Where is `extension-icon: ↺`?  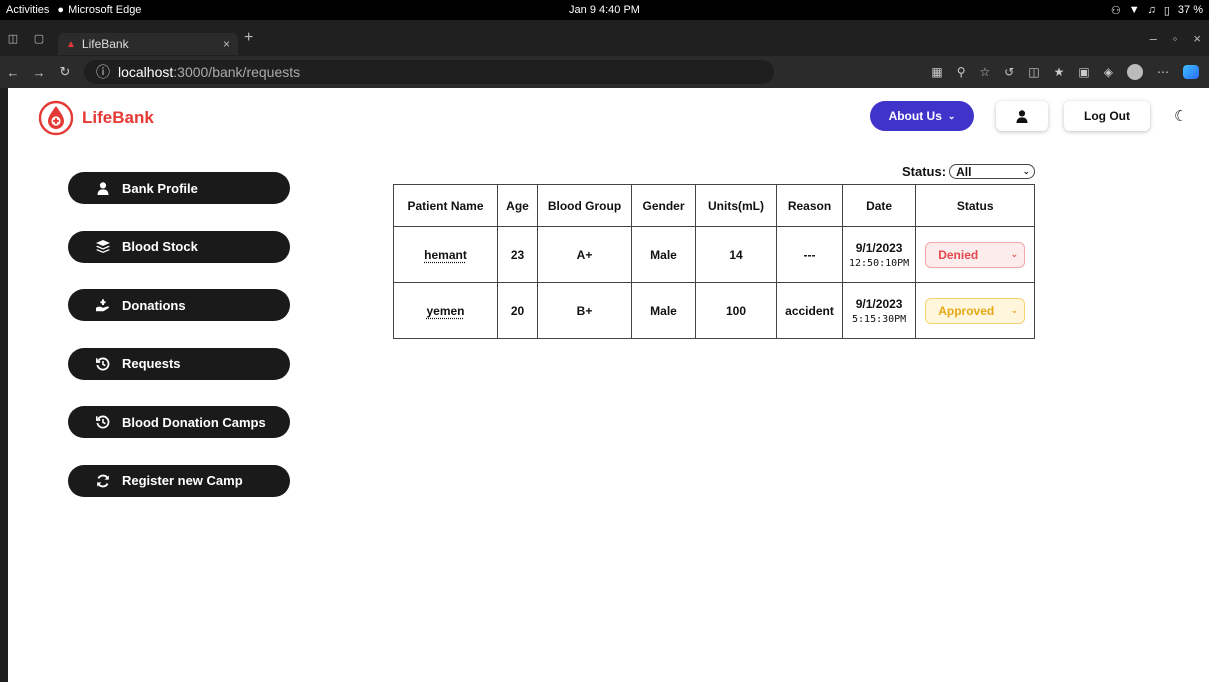
extension-icon: ↺ is located at coordinates (1009, 72).